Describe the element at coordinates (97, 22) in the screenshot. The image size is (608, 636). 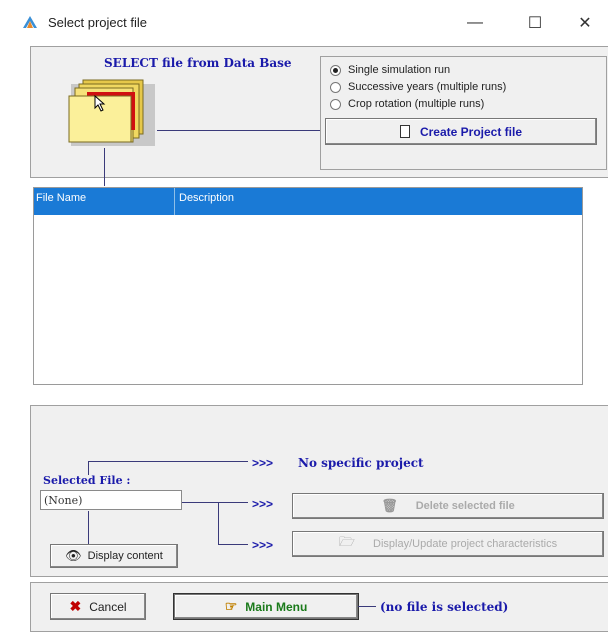
I see `window-title: Select project file` at that location.